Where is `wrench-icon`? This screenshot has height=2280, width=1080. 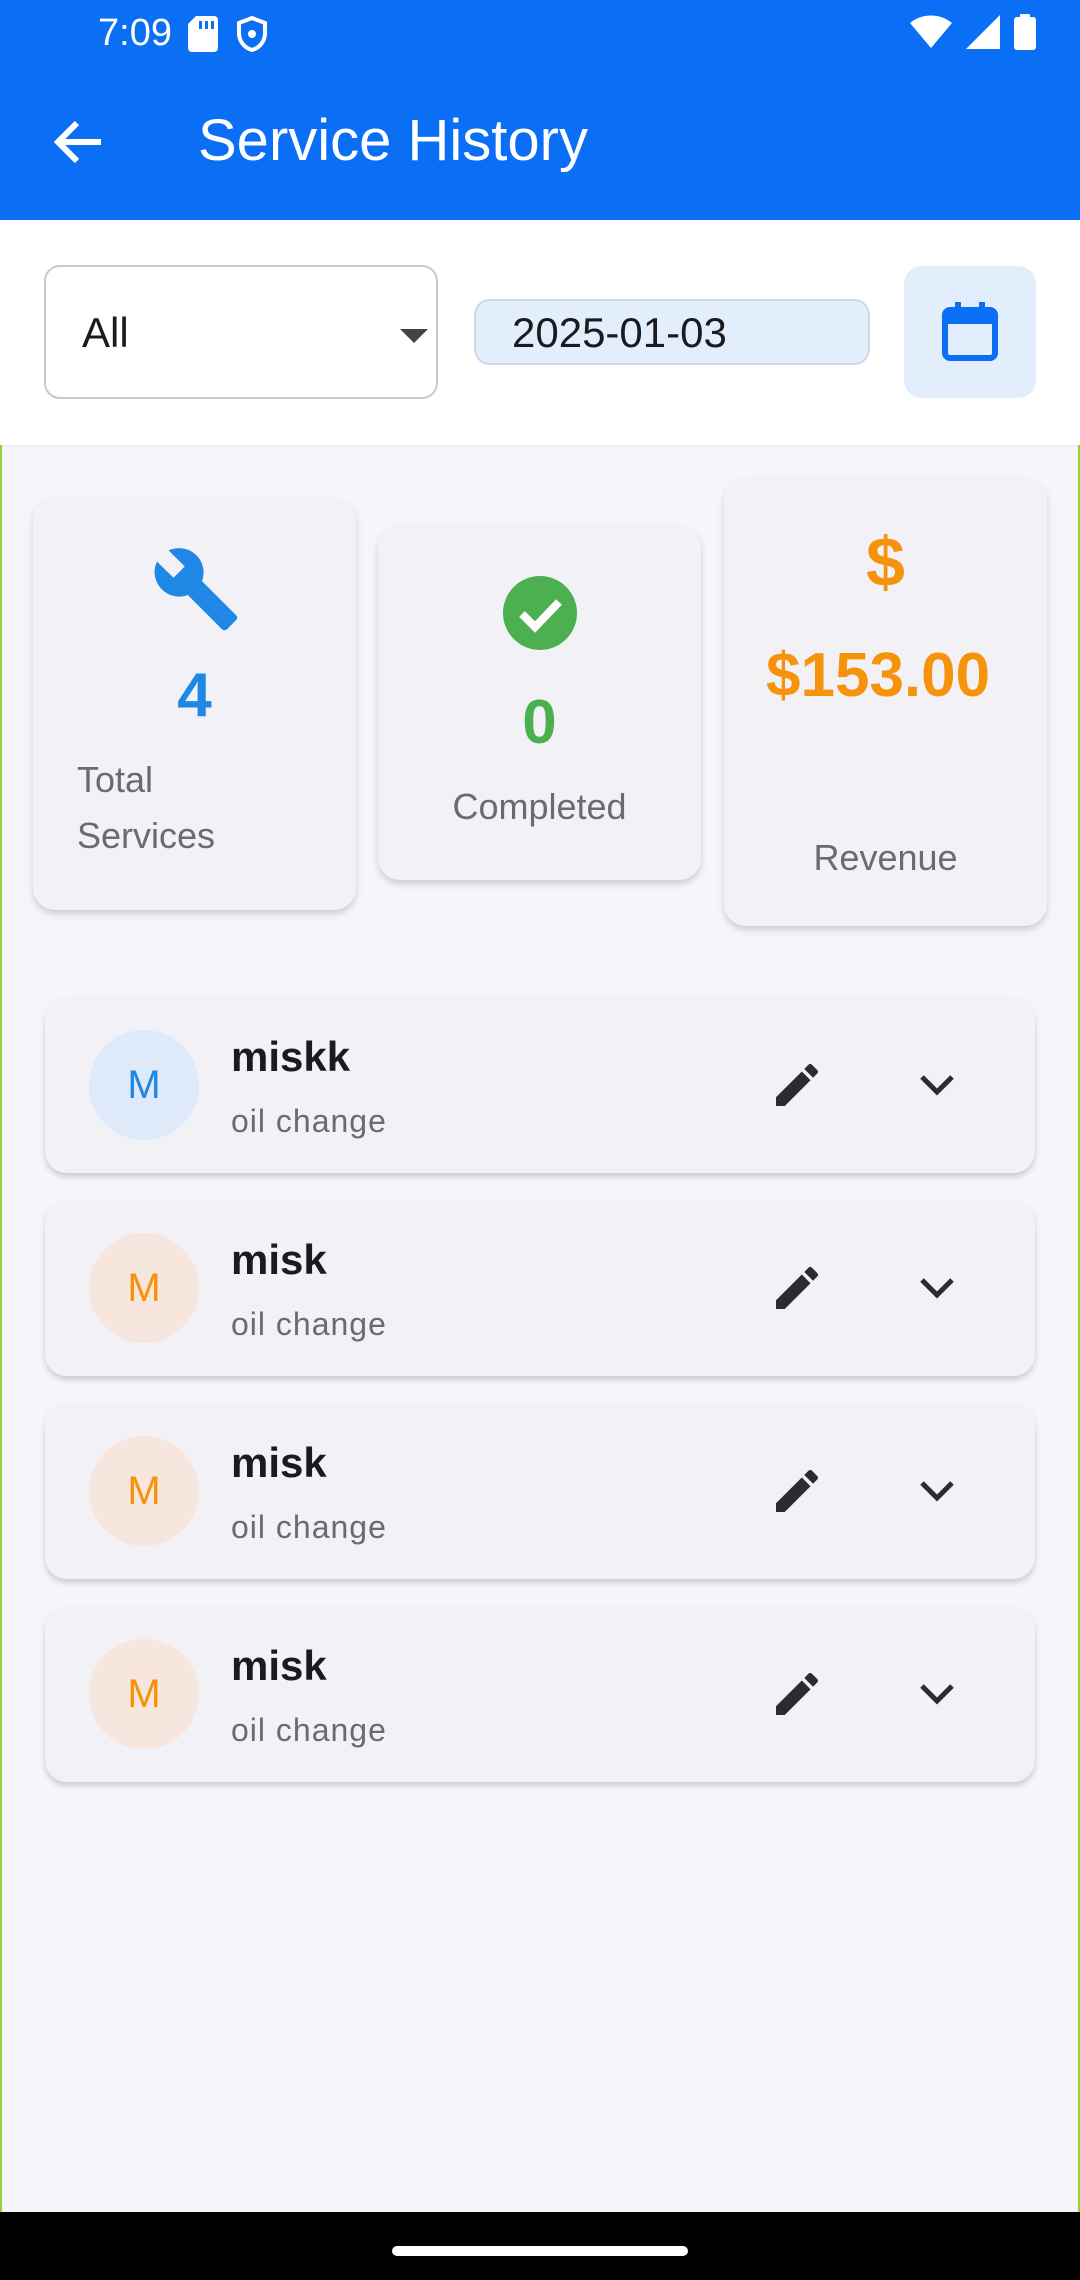 wrench-icon is located at coordinates (196, 589).